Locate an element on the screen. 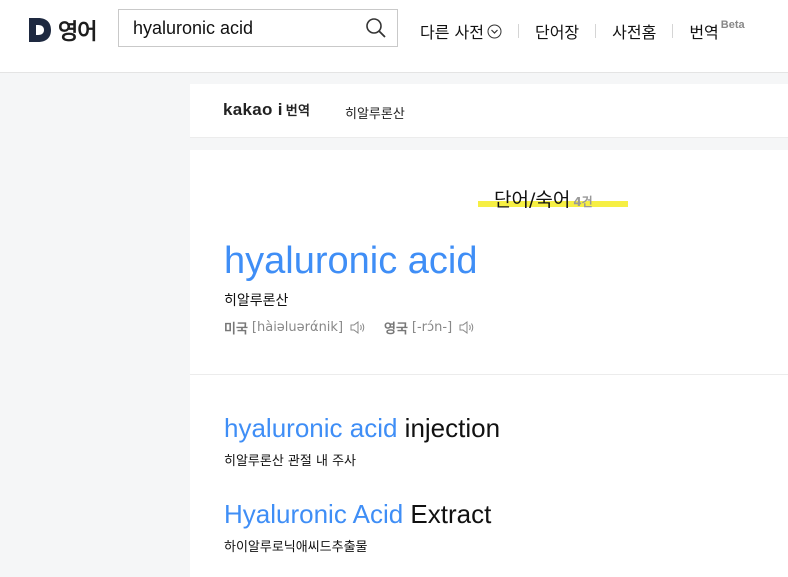 This screenshot has width=788, height=577. list-item: hyaluronic acid injection 히알루론산 관절 내 주사 is located at coordinates (362, 441).